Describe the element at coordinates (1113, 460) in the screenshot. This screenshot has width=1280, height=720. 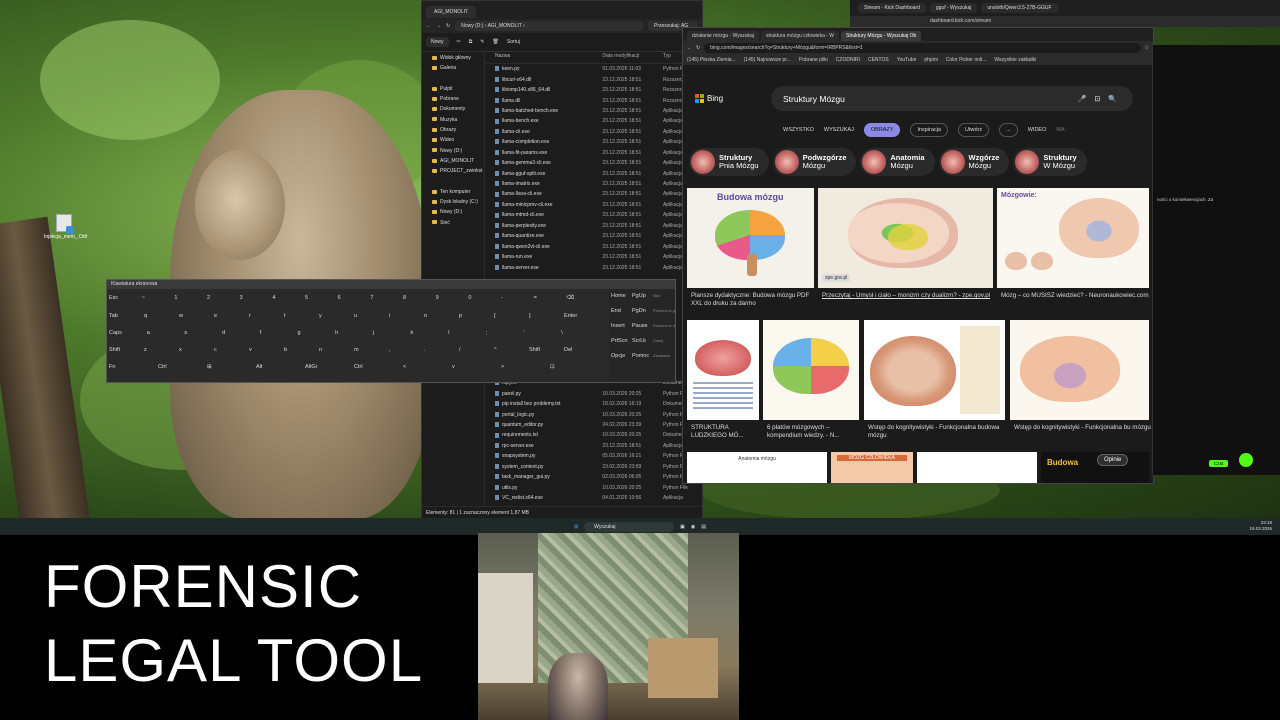
I see `feedback-button: Opinie` at that location.